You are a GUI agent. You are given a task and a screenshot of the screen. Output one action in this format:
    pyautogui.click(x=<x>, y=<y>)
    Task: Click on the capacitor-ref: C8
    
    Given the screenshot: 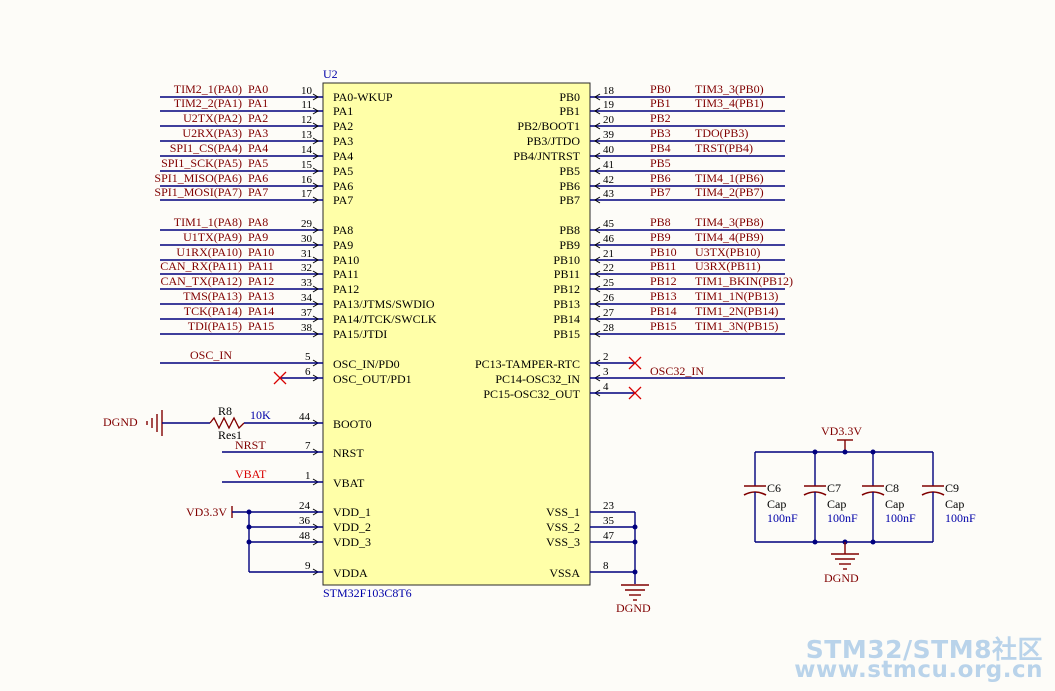 What is the action you would take?
    pyautogui.click(x=892, y=488)
    